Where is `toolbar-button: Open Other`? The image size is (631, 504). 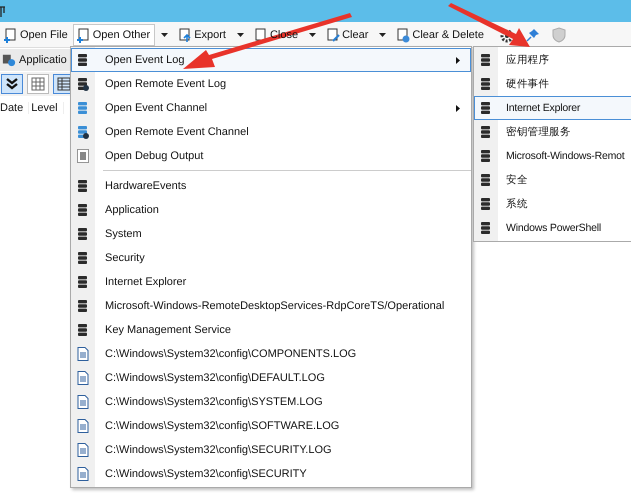
toolbar-button: Open Other is located at coordinates (114, 35).